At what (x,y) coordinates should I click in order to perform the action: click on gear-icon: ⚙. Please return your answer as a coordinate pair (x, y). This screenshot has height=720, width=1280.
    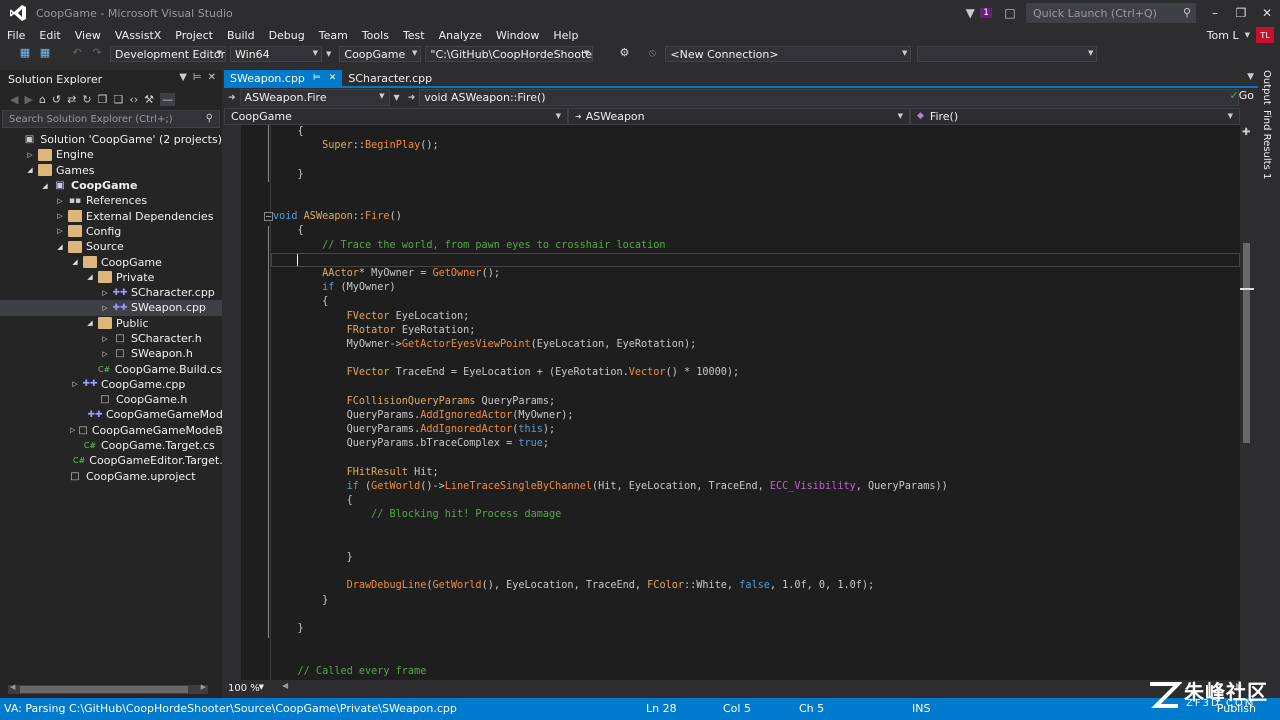
    Looking at the image, I should click on (624, 54).